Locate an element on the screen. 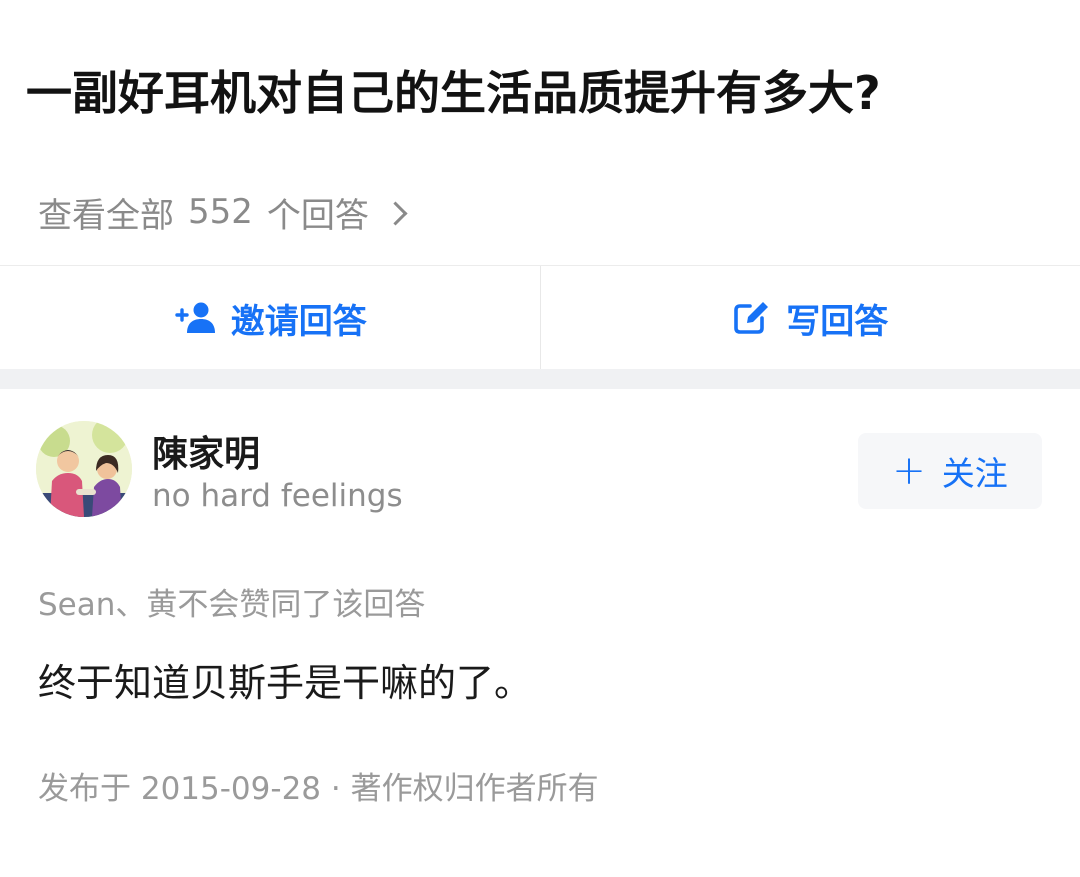  invite-answer-label: 邀请回答 is located at coordinates (298, 321).